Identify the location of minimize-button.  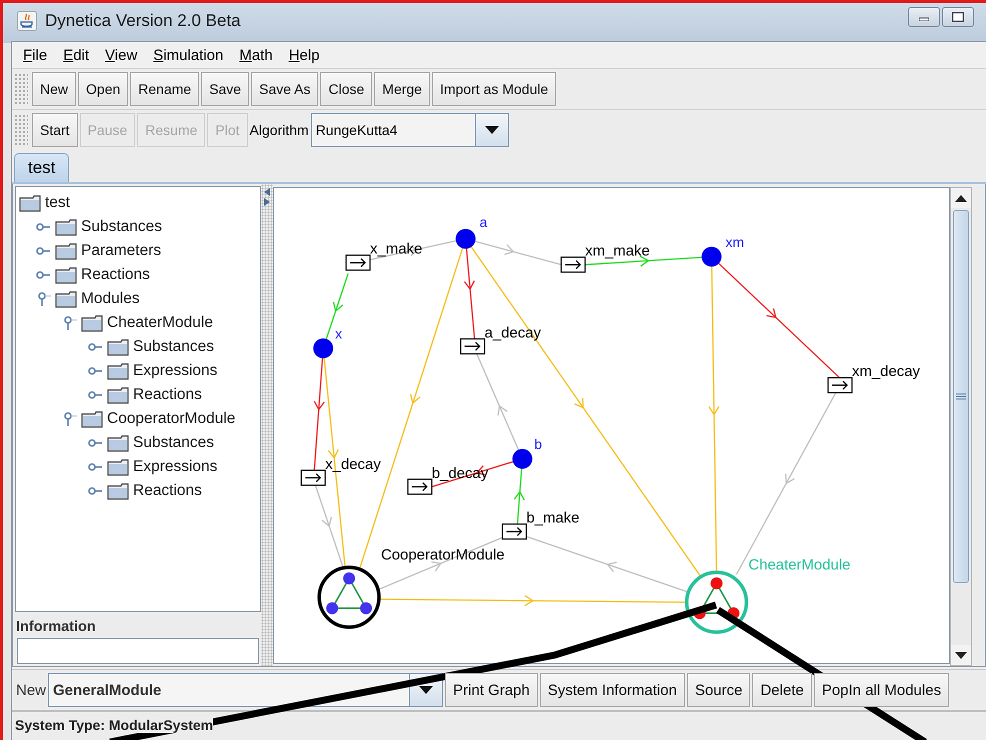
(924, 17).